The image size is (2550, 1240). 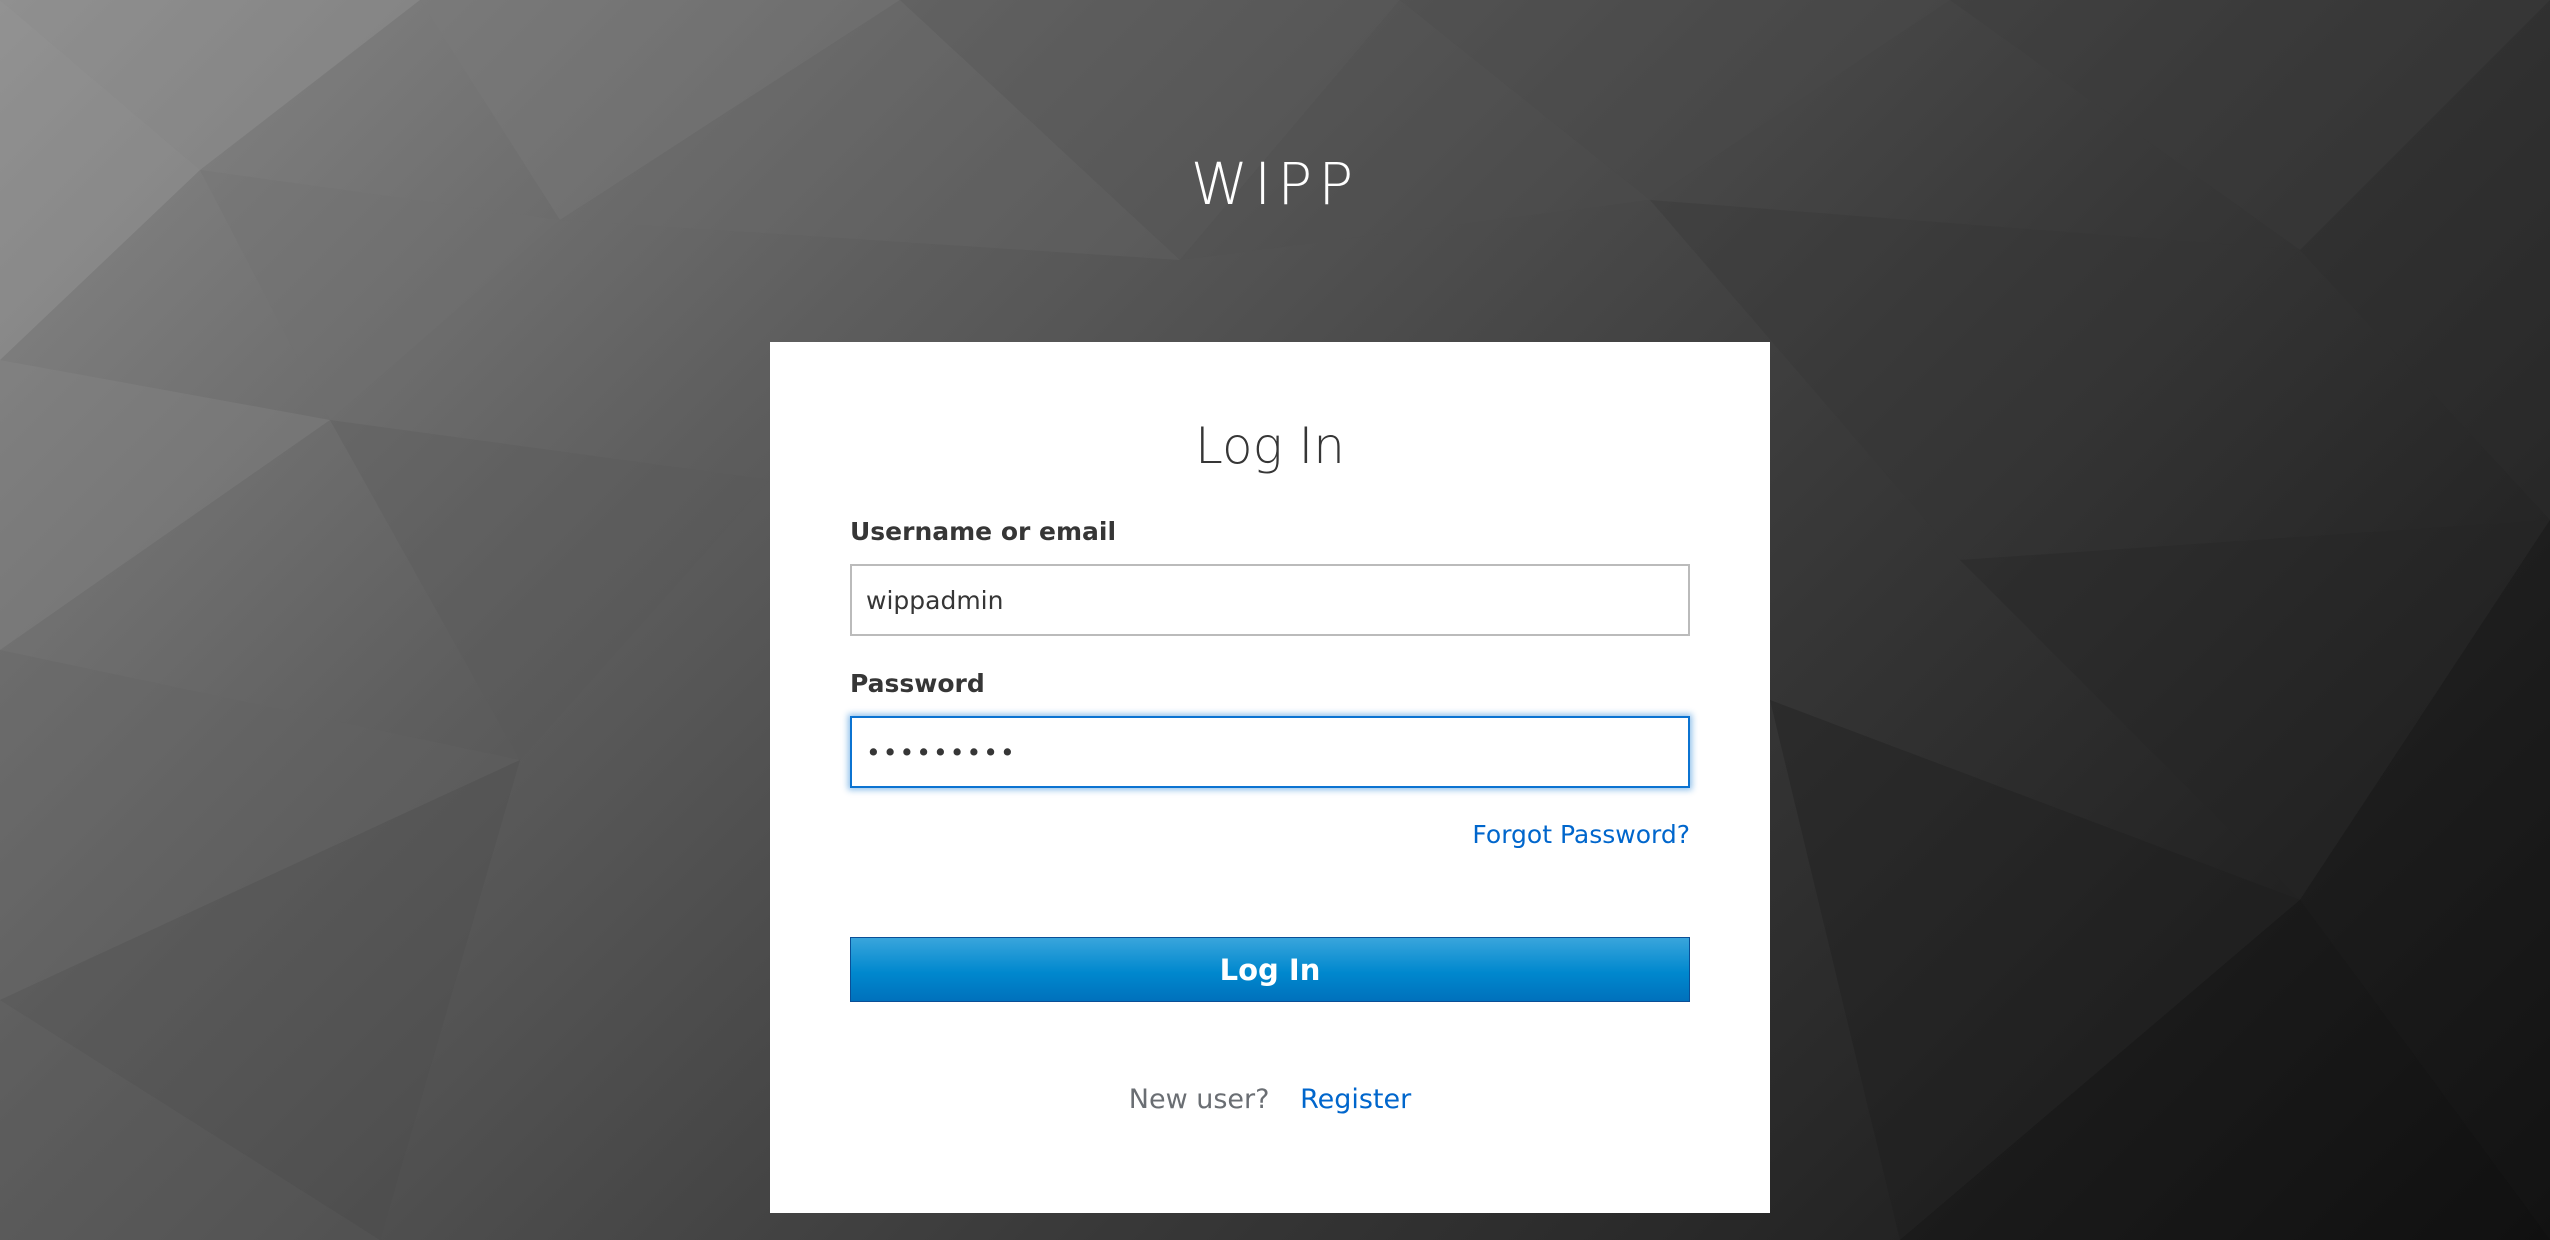 What do you see at coordinates (1270, 969) in the screenshot?
I see `login-button: Log In` at bounding box center [1270, 969].